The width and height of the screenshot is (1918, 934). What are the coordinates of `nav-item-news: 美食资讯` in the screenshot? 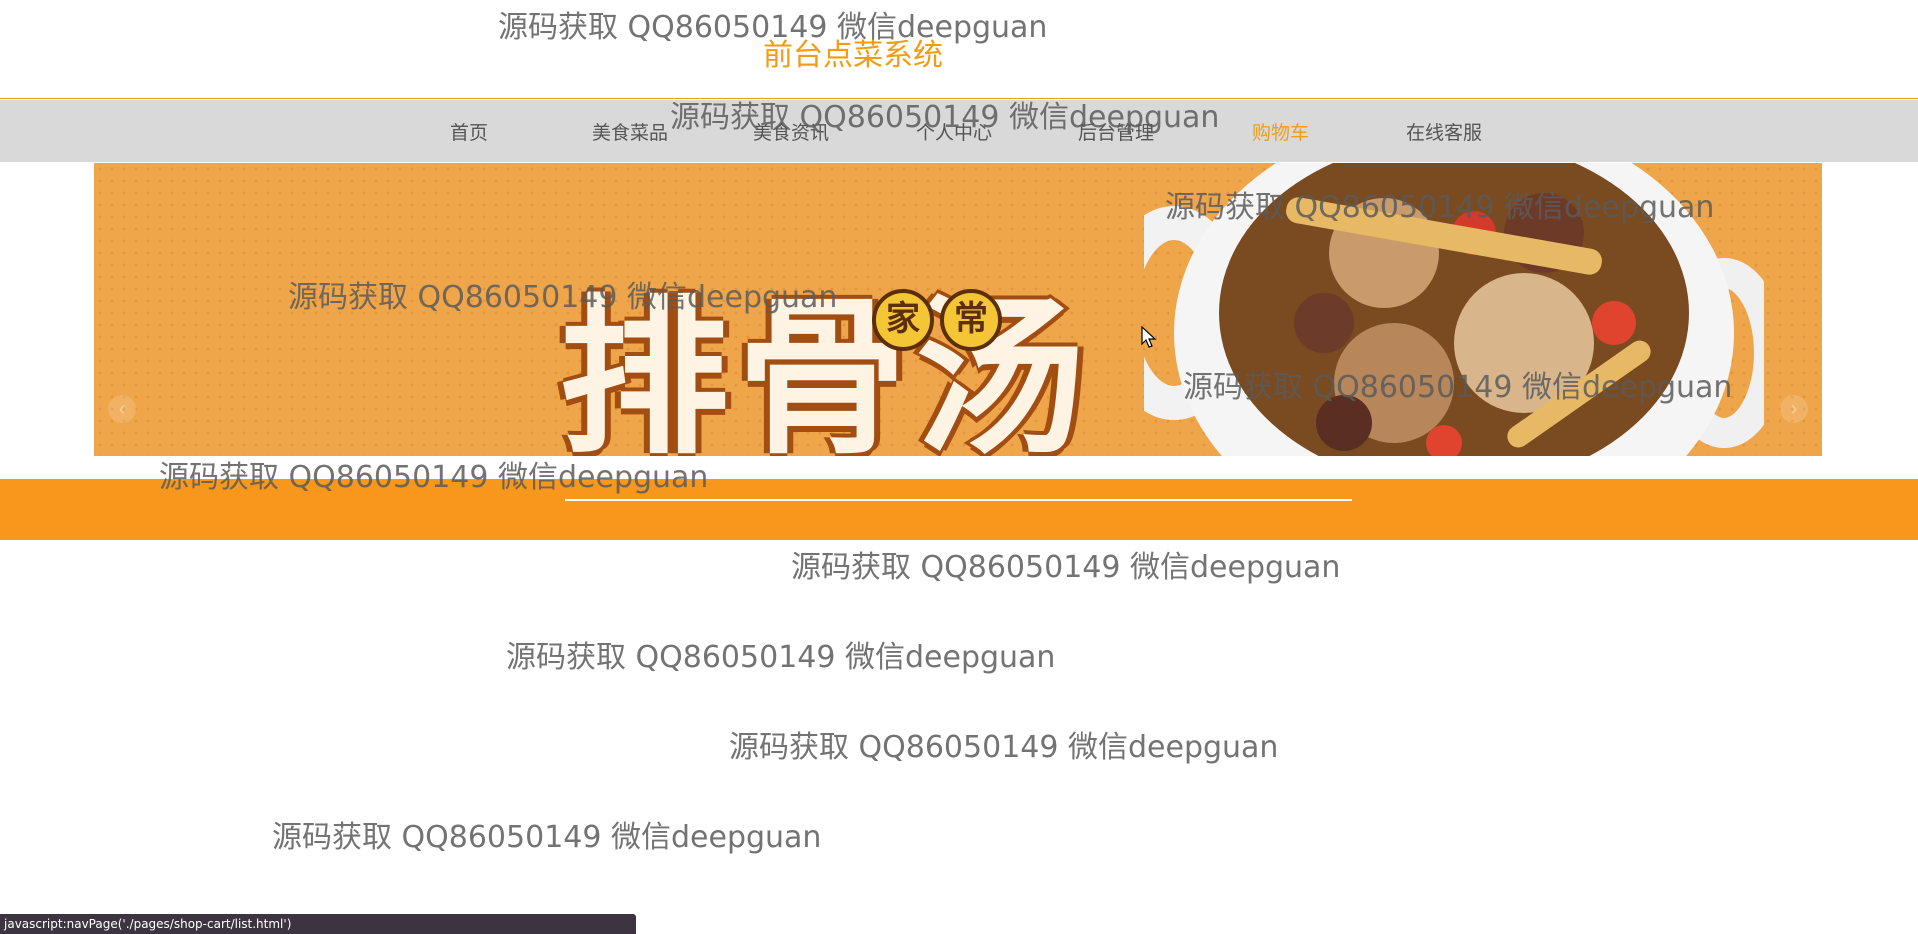 It's located at (791, 131).